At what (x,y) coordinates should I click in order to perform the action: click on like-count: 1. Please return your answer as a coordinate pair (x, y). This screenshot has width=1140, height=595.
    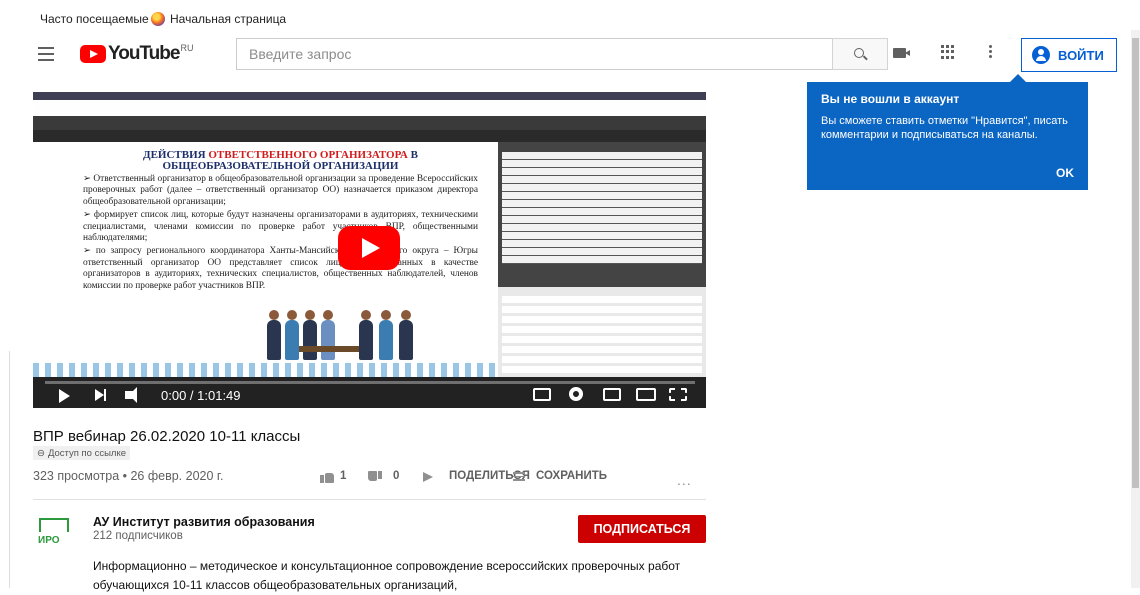
    Looking at the image, I should click on (343, 476).